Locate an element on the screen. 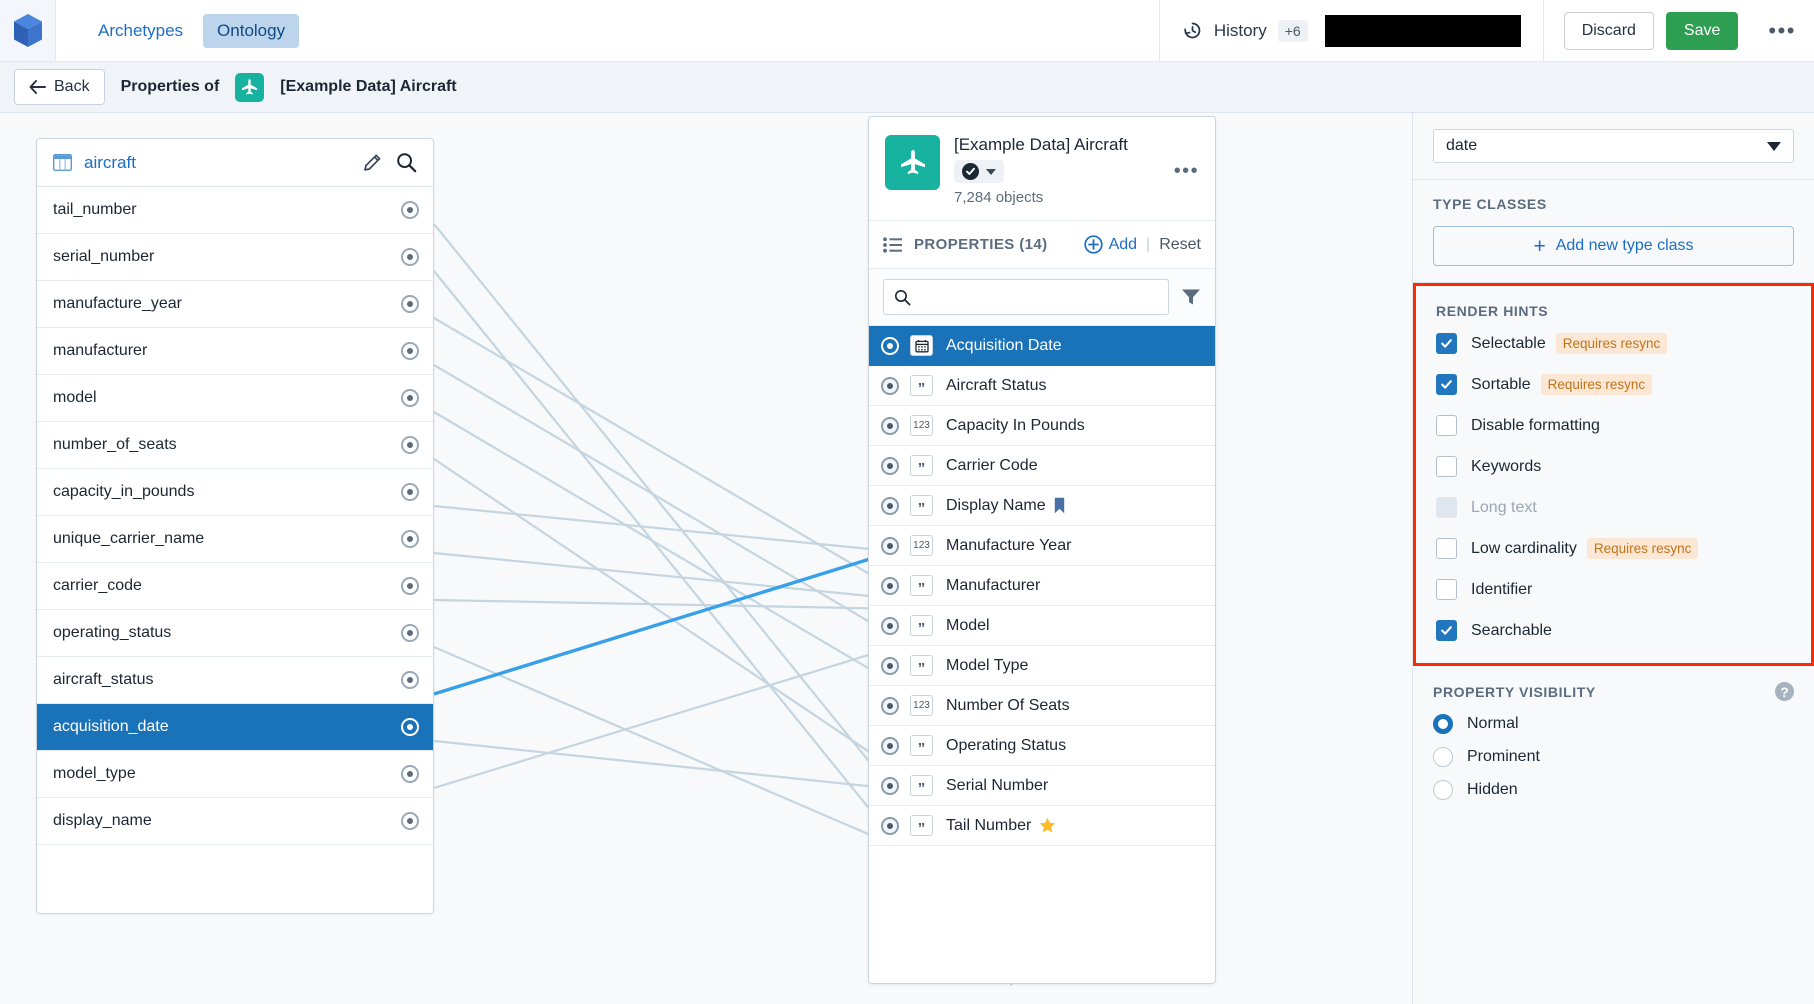 The height and width of the screenshot is (1004, 1814). render-hint-row: Disable formatting is located at coordinates (1613, 425).